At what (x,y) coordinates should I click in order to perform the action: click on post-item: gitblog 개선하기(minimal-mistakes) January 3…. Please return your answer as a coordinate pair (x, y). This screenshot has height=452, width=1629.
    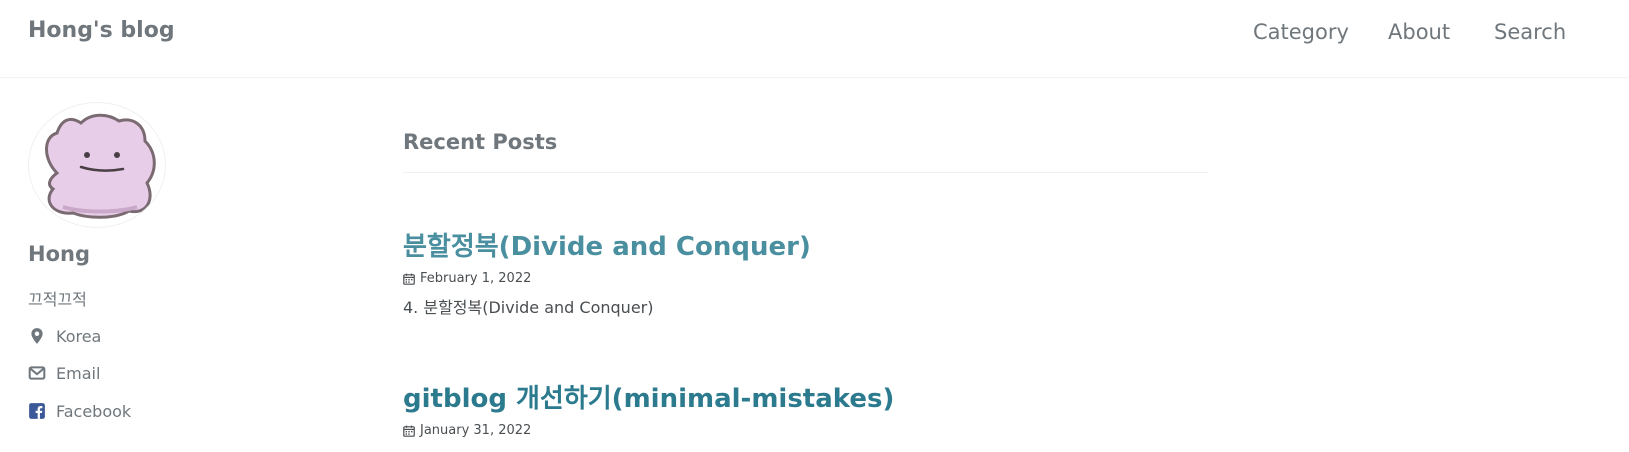
    Looking at the image, I should click on (805, 408).